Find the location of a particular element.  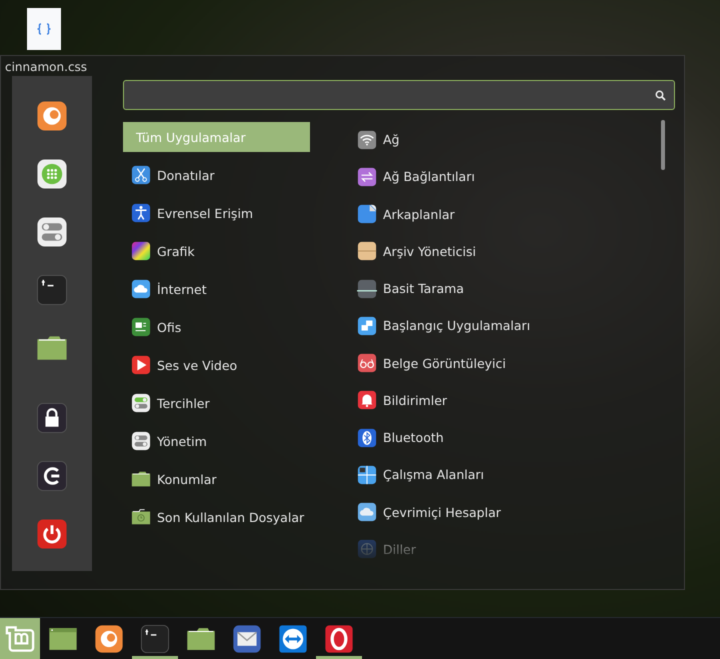

category-item: Ses ve Video is located at coordinates (216, 365).